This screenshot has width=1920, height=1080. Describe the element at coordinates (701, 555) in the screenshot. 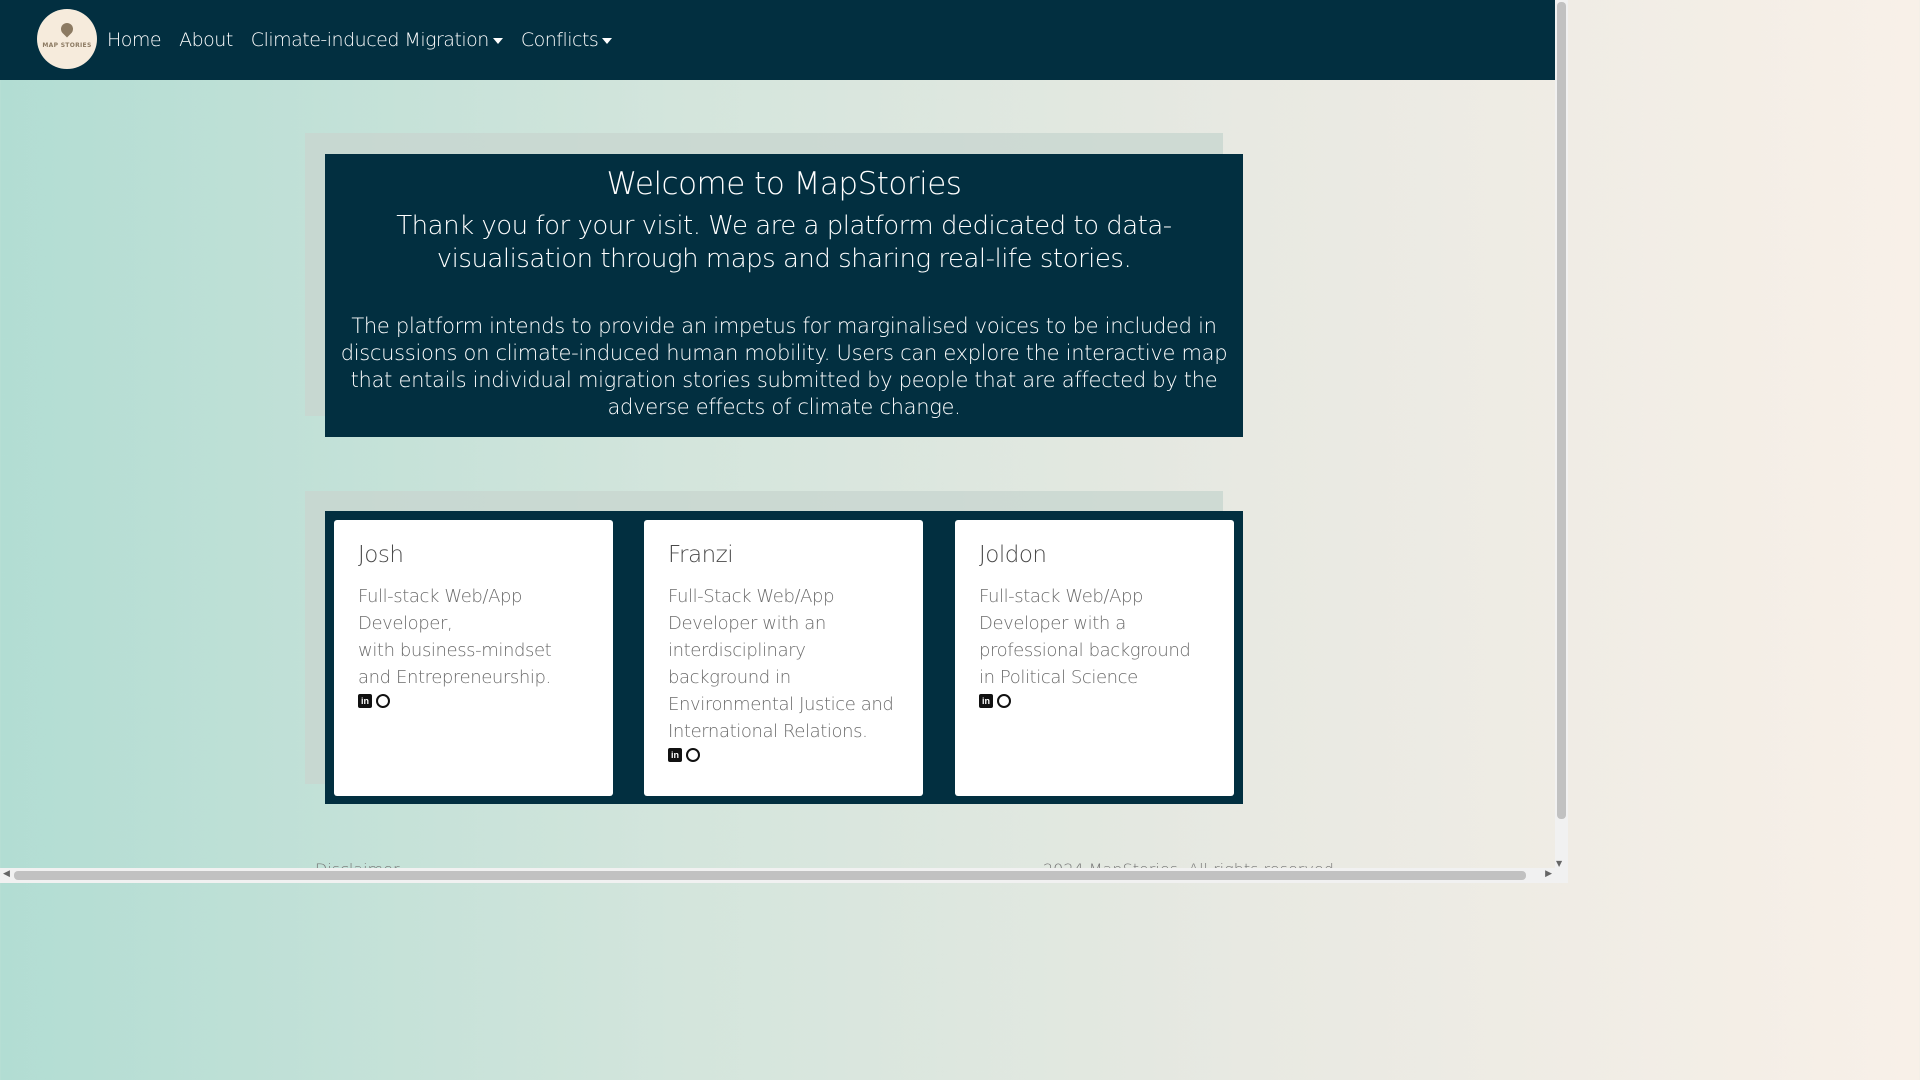

I see `team-member-name: Franzi` at that location.